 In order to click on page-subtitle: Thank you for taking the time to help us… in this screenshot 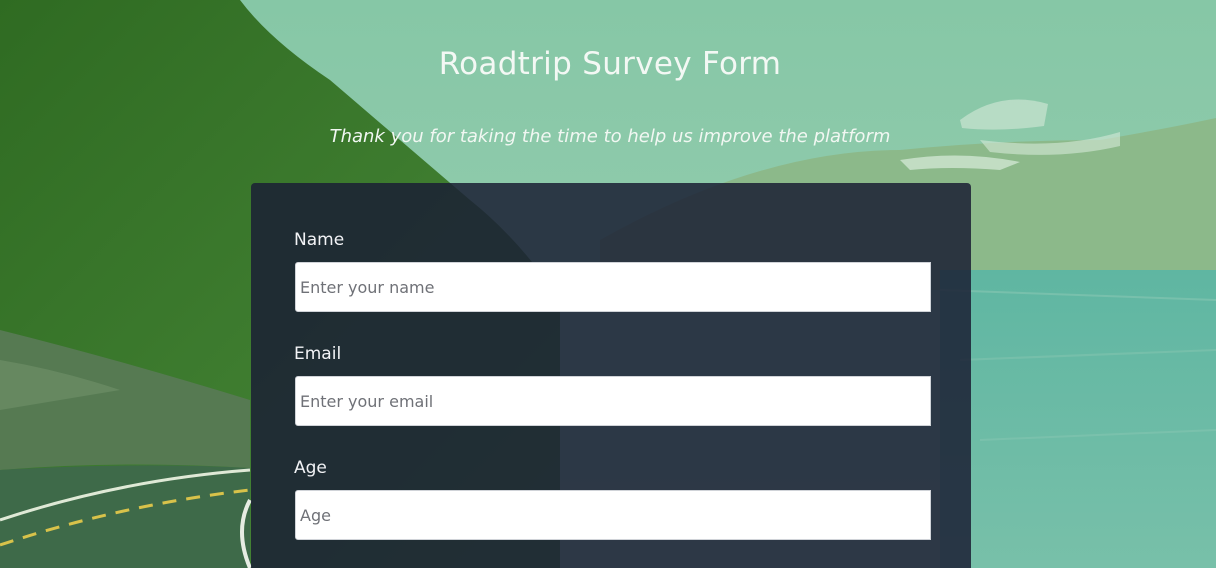, I will do `click(610, 136)`.